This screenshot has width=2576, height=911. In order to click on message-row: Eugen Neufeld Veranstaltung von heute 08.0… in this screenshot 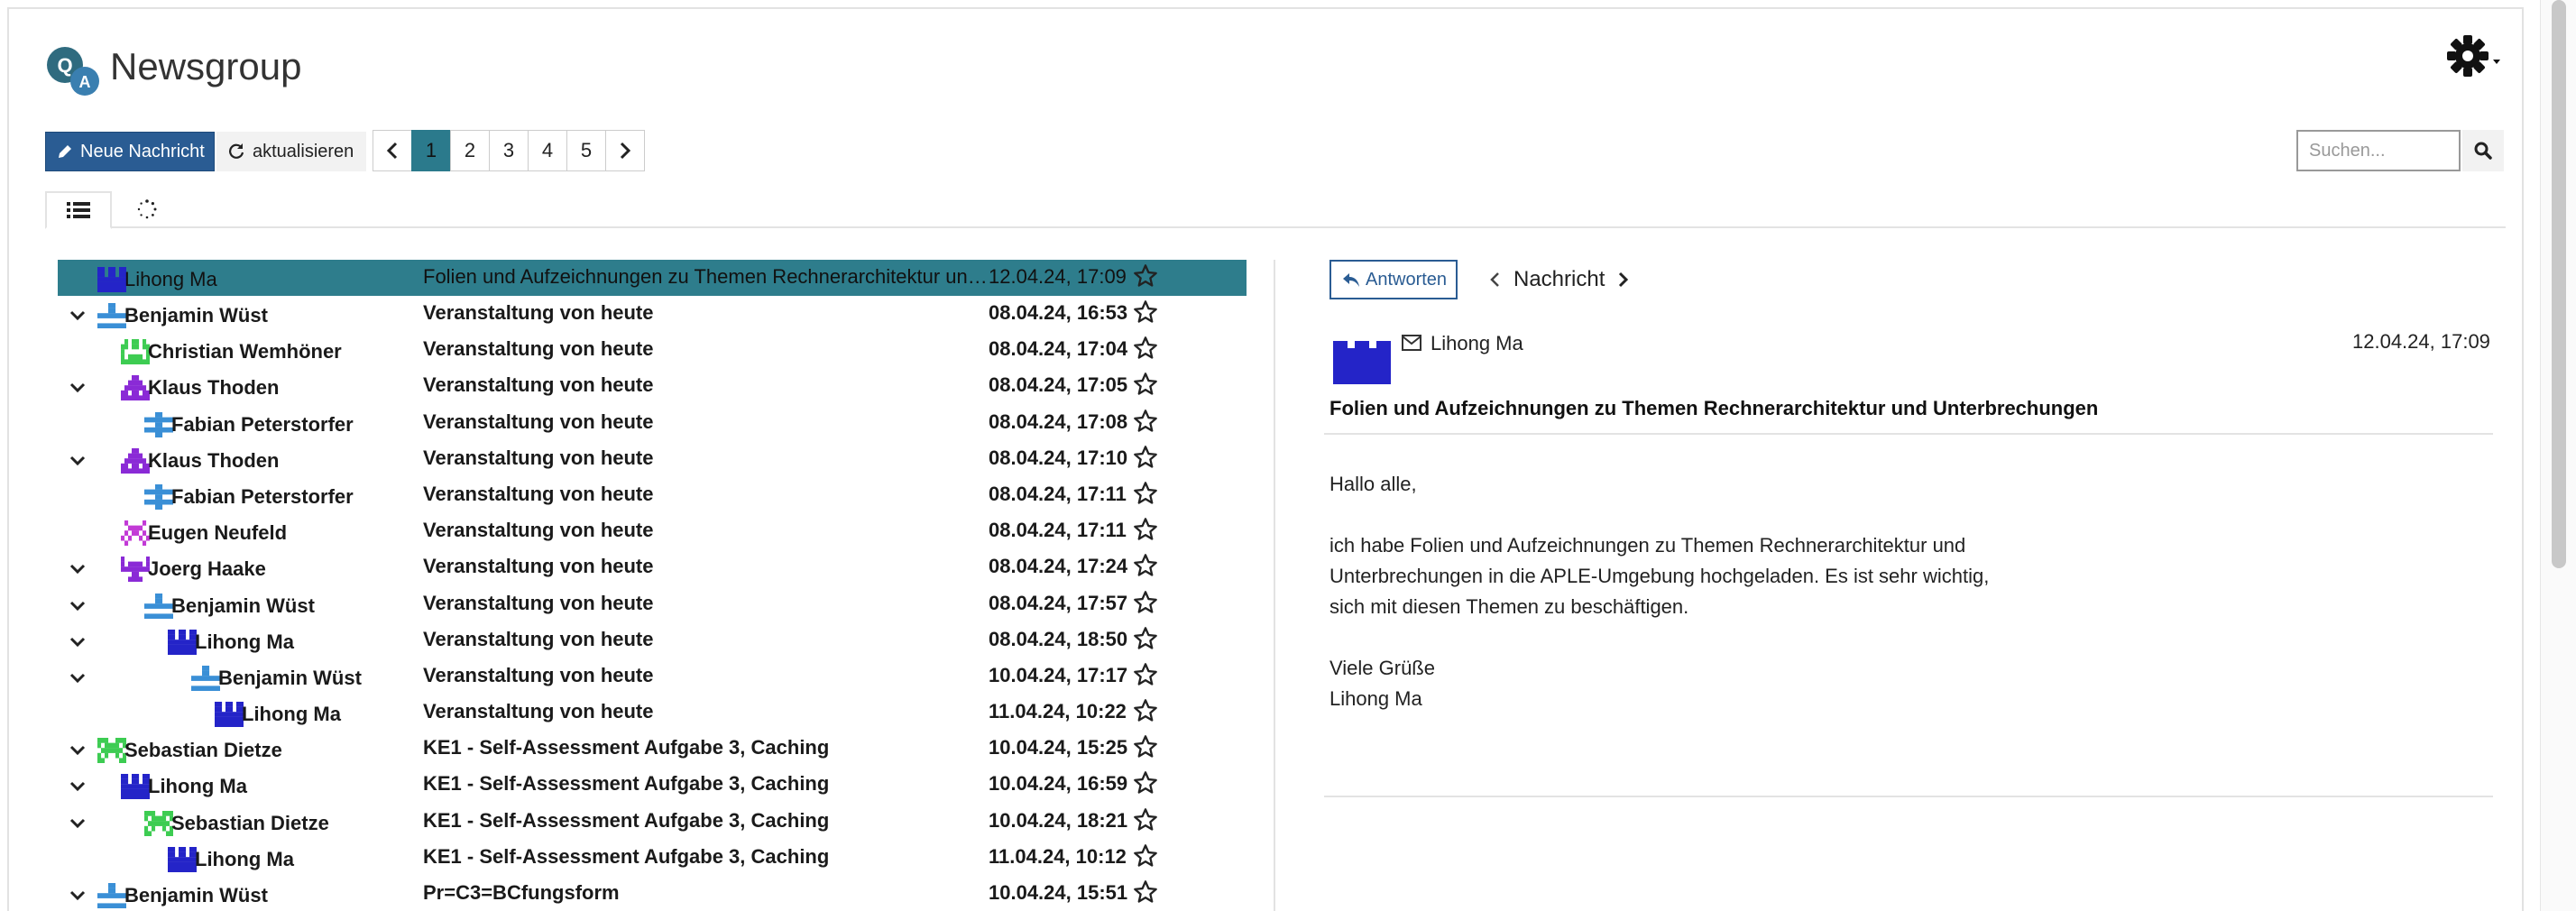, I will do `click(652, 531)`.